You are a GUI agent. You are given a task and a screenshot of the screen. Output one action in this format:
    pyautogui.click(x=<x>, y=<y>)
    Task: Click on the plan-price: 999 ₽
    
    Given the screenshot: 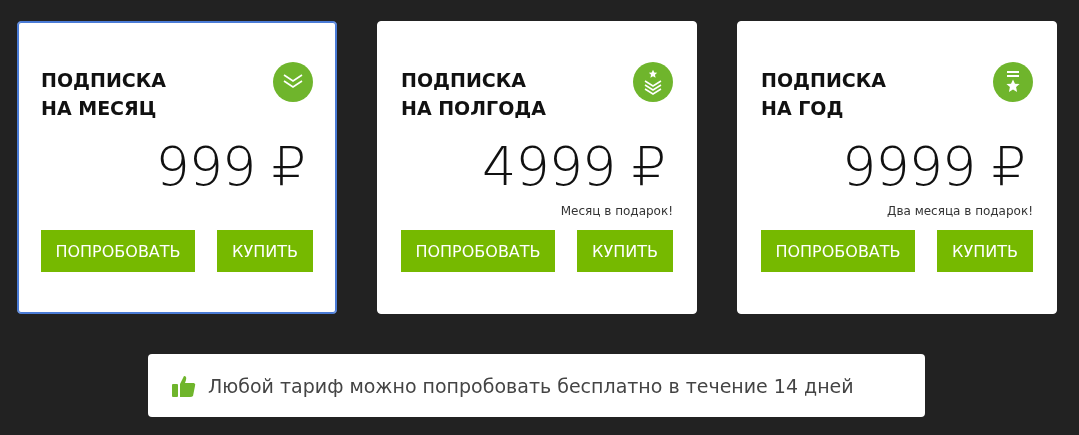 What is the action you would take?
    pyautogui.click(x=230, y=167)
    